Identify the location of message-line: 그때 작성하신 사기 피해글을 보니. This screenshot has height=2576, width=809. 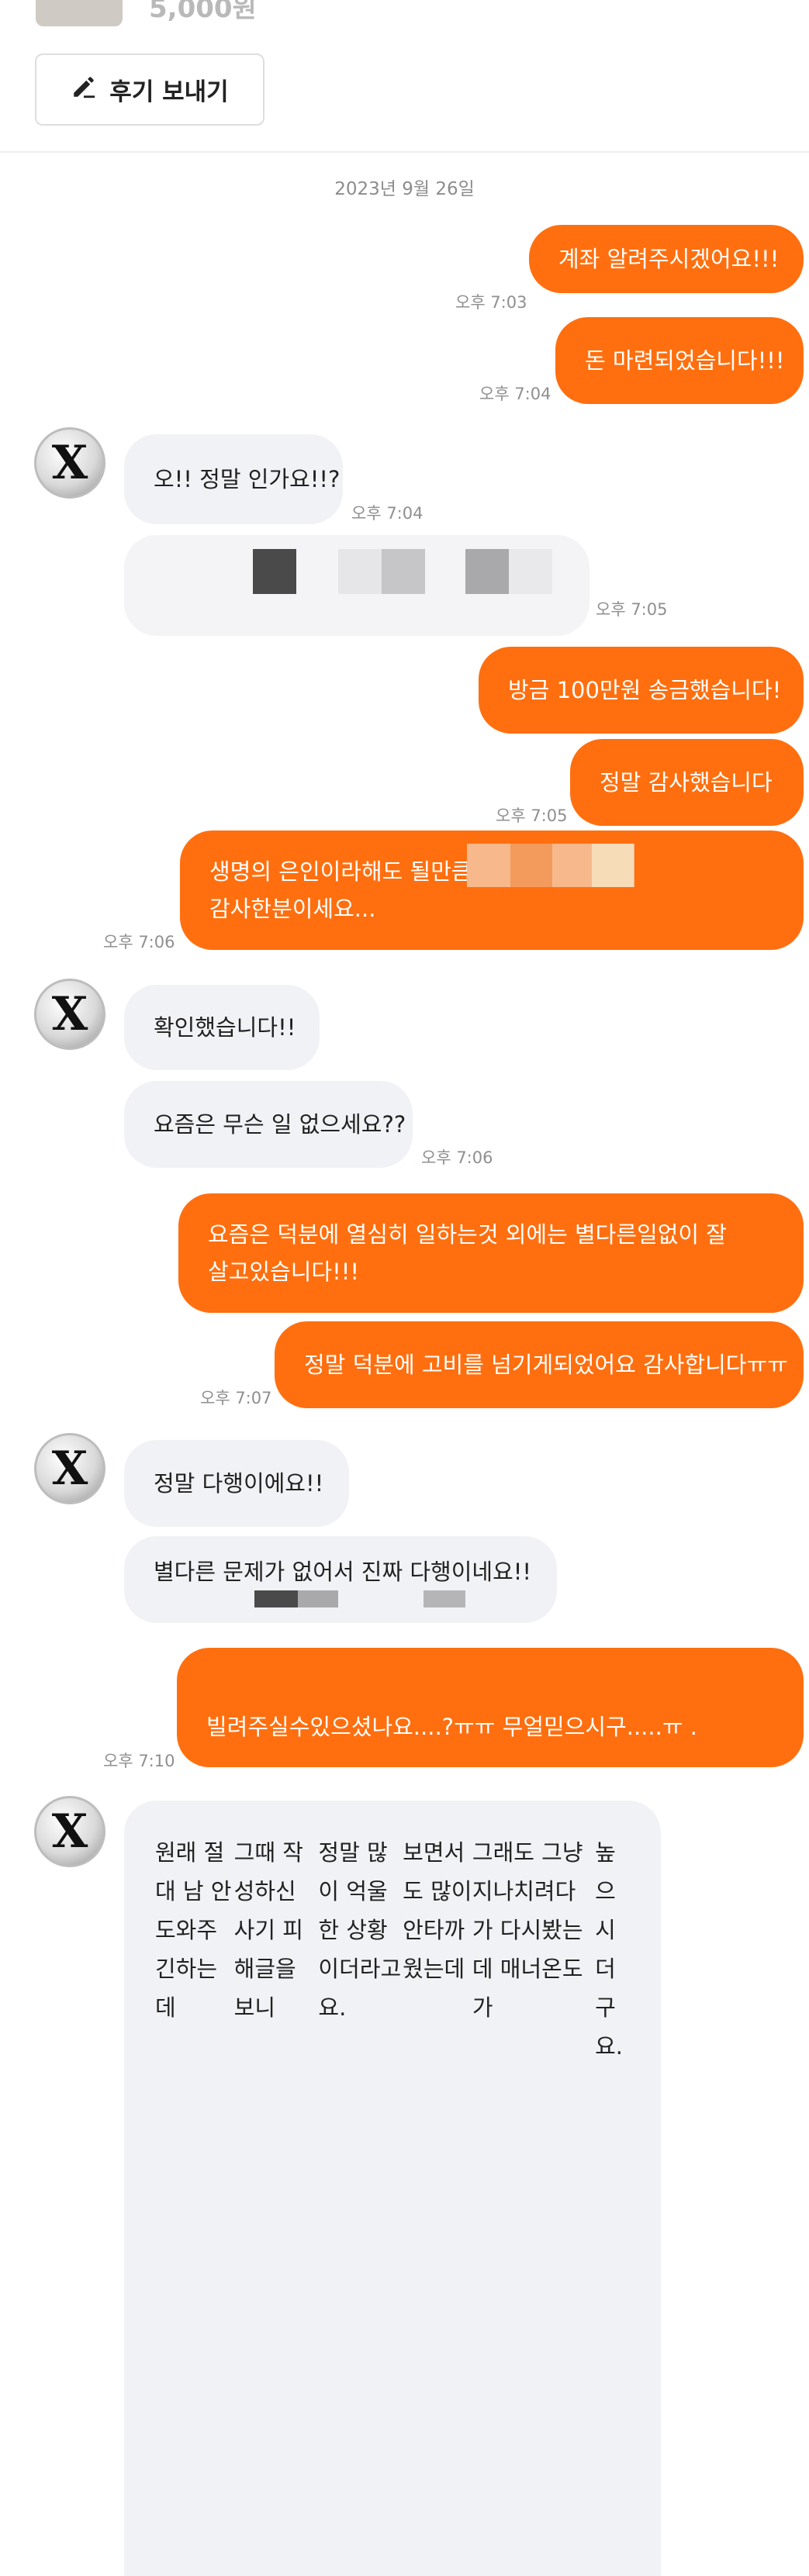
(268, 1930).